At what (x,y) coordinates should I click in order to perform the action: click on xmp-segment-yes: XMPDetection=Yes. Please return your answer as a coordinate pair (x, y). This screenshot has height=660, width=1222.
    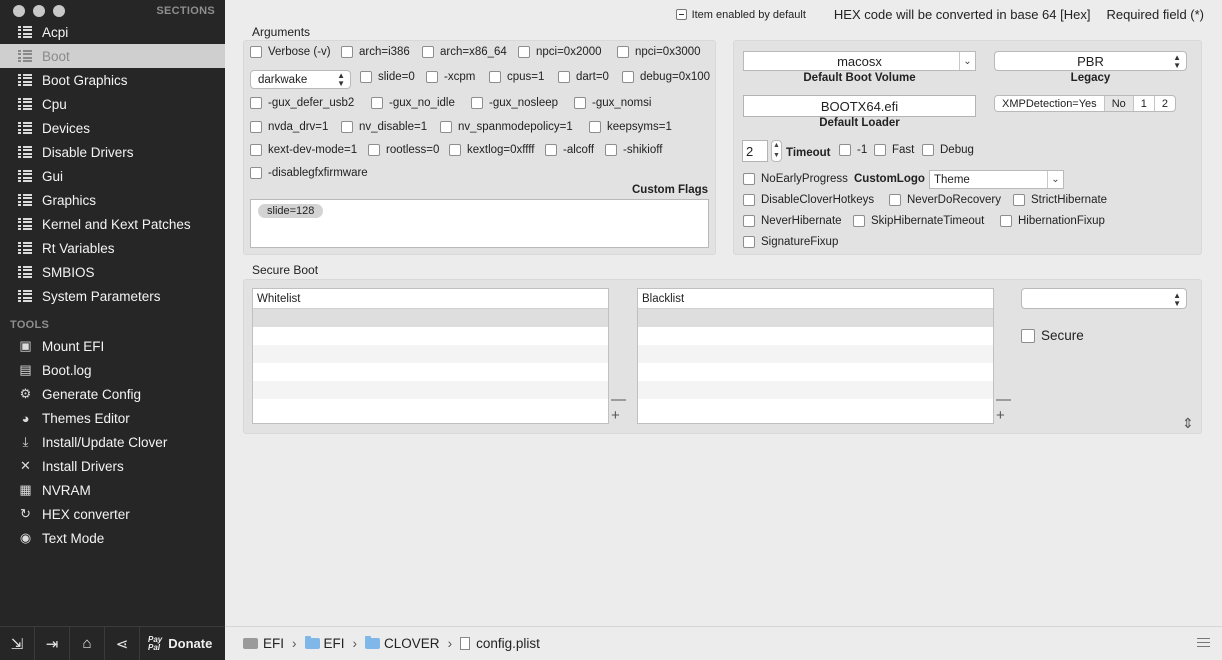
    Looking at the image, I should click on (1050, 103).